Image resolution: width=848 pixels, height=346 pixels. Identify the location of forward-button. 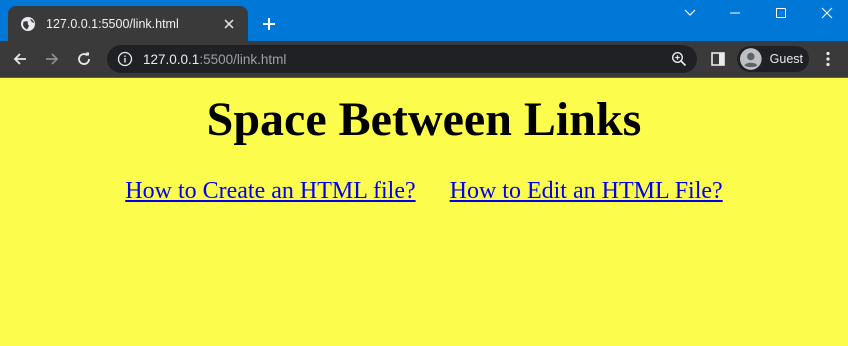
(52, 59).